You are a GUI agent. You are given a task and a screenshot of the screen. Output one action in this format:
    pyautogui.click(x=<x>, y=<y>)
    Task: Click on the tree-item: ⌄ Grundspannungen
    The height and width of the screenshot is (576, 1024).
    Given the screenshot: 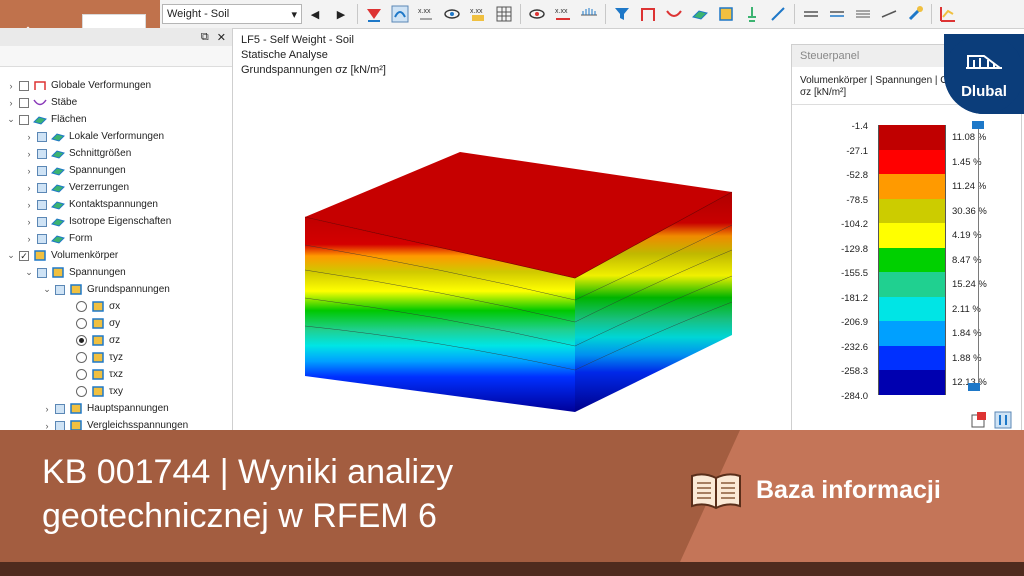 What is the action you would take?
    pyautogui.click(x=106, y=289)
    